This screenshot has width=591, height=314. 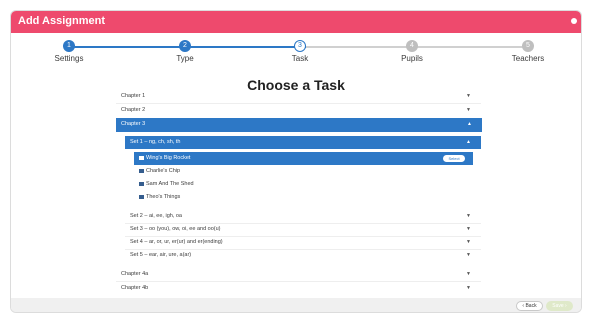 I want to click on step-type: 2 Type, so click(x=185, y=51).